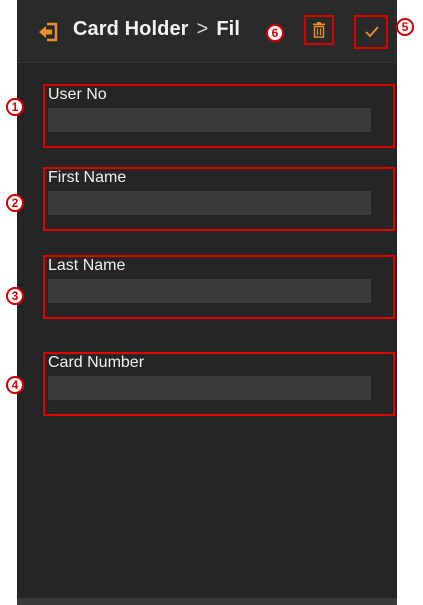 This screenshot has width=423, height=605. What do you see at coordinates (207, 601) in the screenshot?
I see `bottom-band` at bounding box center [207, 601].